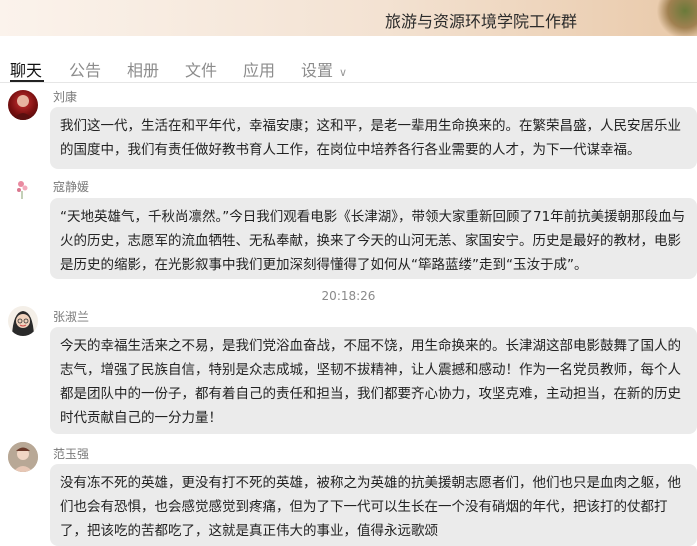 The height and width of the screenshot is (546, 697). I want to click on tab-chat: 聊天, so click(26, 69).